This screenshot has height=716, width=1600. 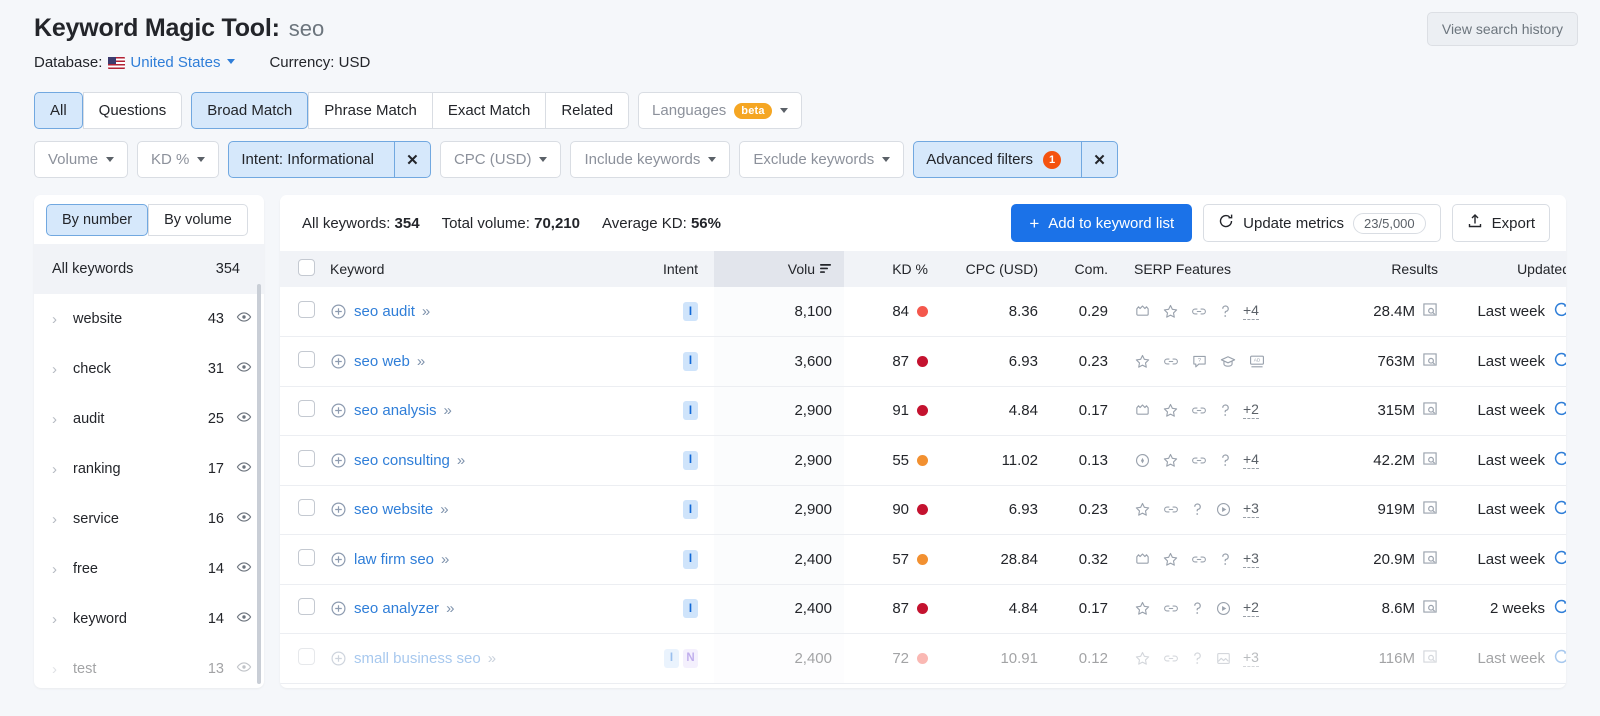 What do you see at coordinates (58, 110) in the screenshot?
I see `tab-all: All` at bounding box center [58, 110].